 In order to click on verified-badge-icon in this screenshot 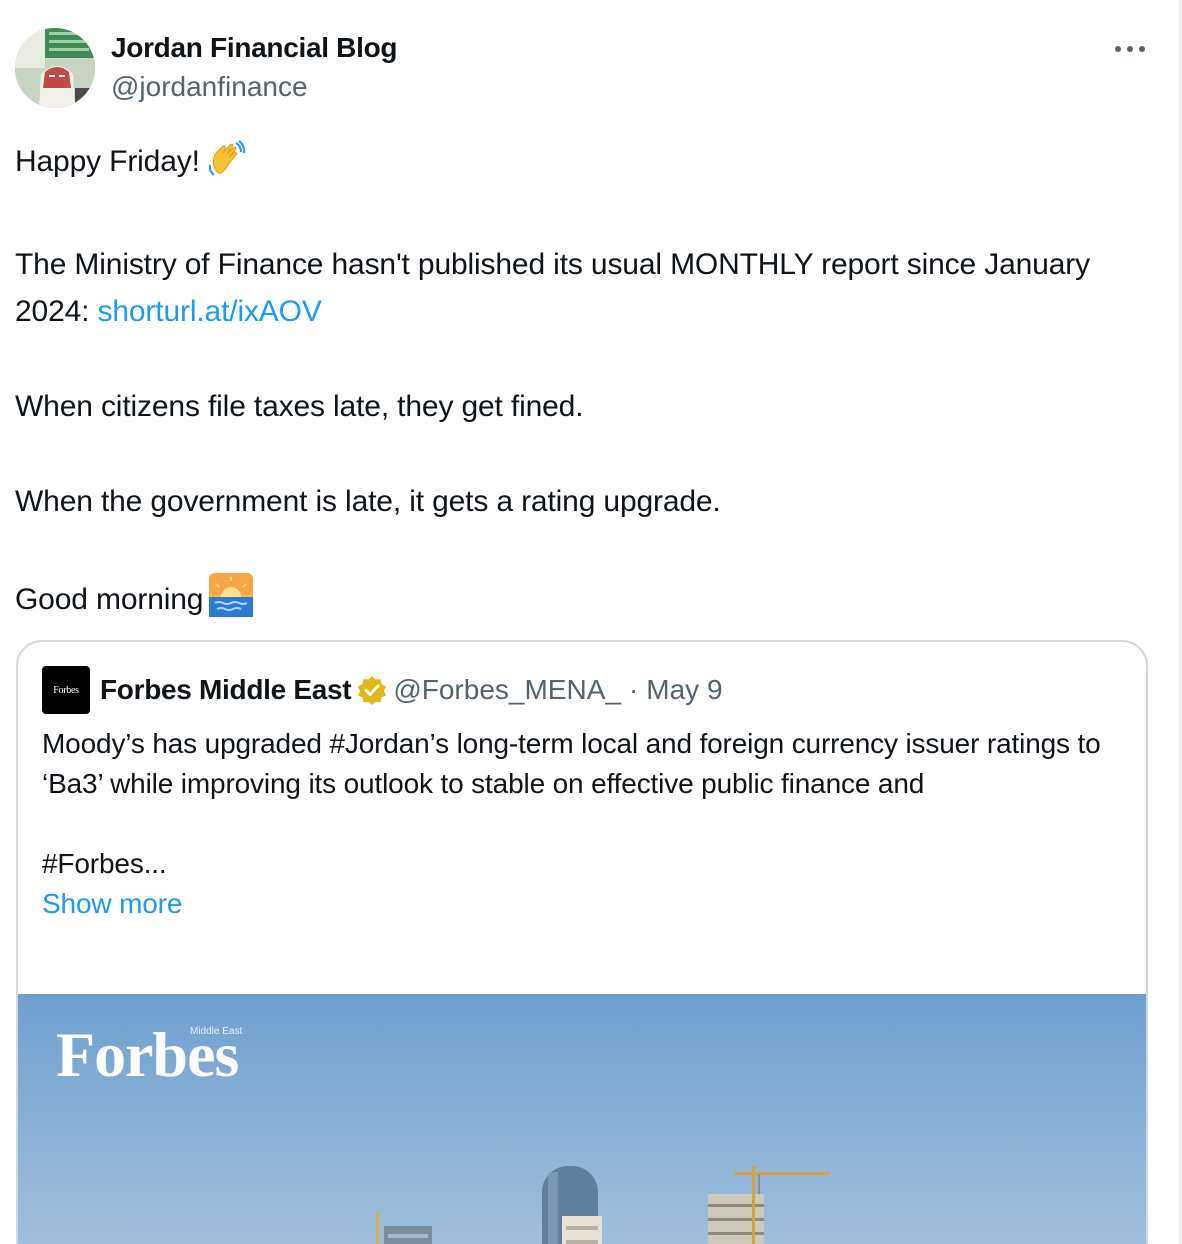, I will do `click(372, 690)`.